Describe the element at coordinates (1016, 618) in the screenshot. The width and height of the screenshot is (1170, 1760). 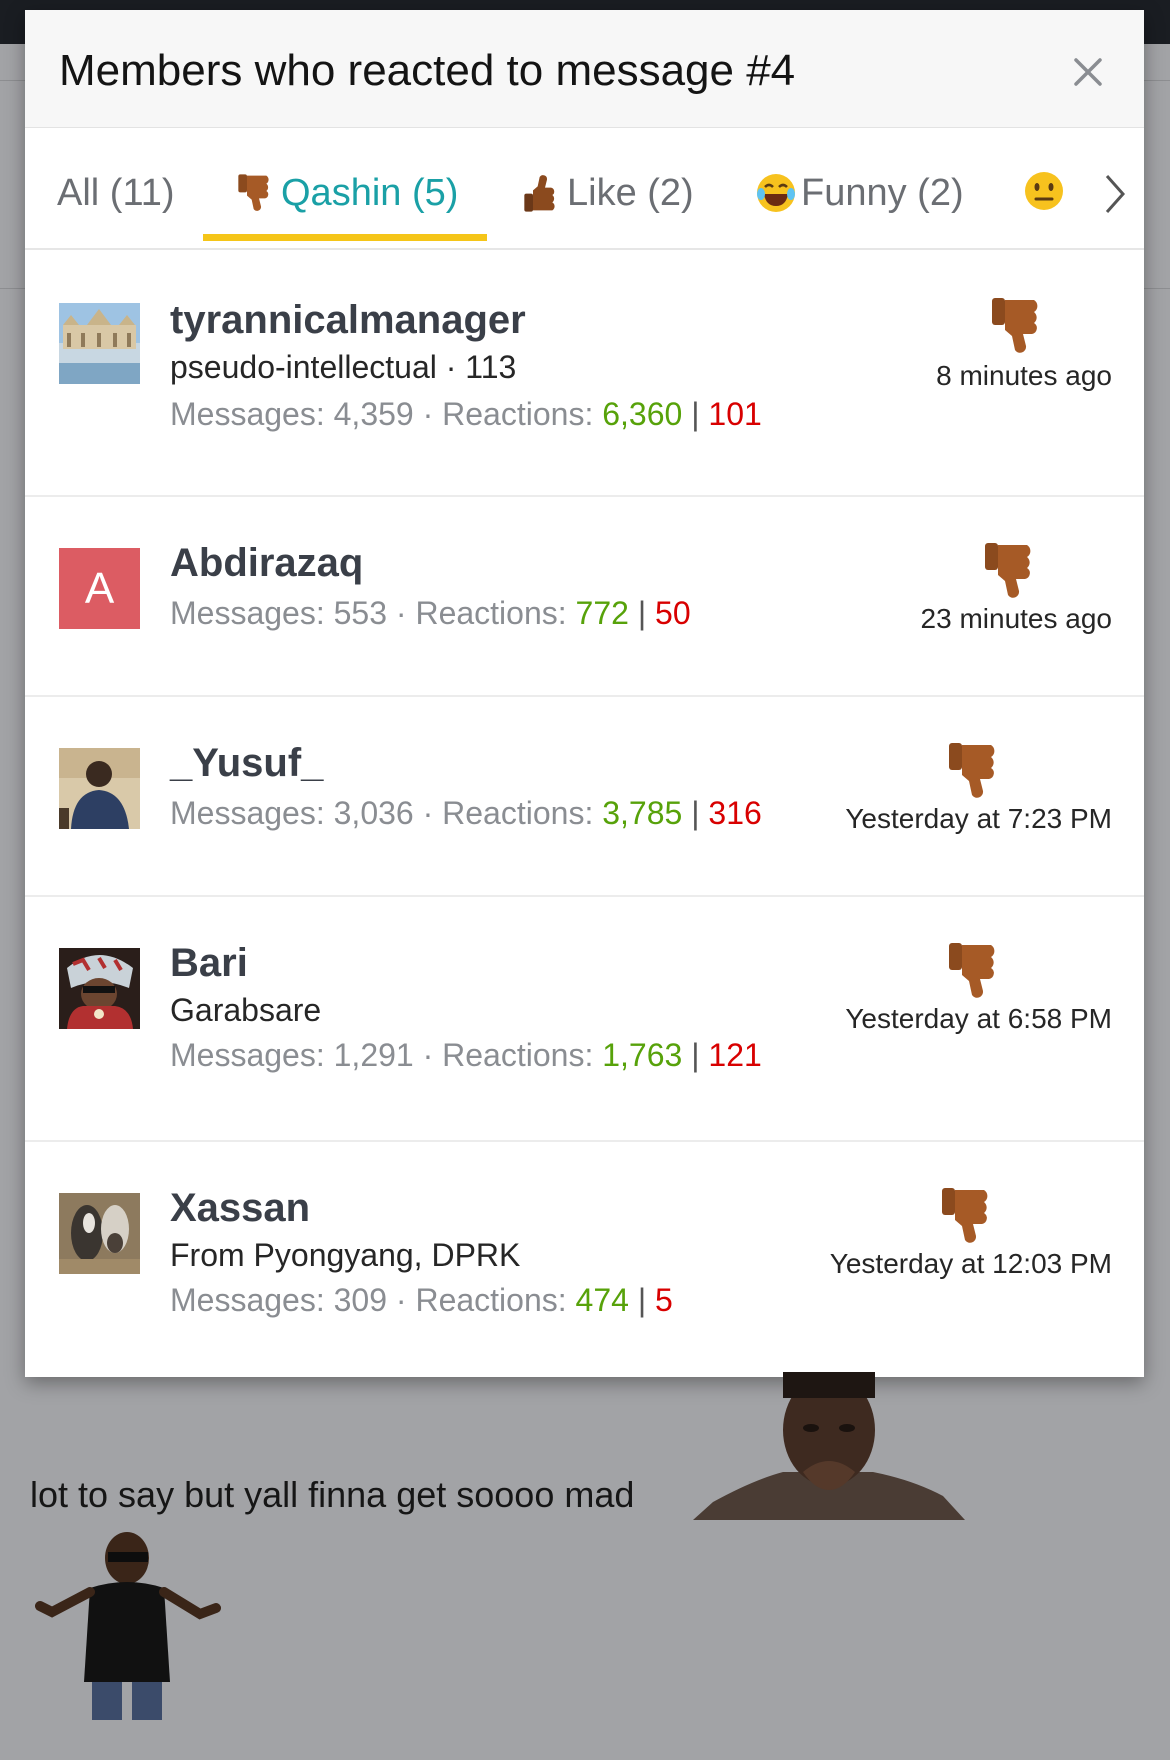
I see `reaction-time: 23 minutes ago` at that location.